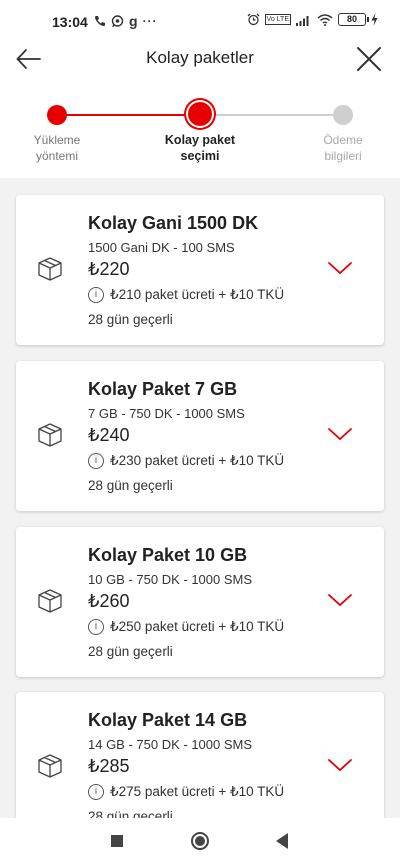 This screenshot has width=400, height=866. Describe the element at coordinates (168, 555) in the screenshot. I see `package-title: Kolay Paket 10 GB` at that location.